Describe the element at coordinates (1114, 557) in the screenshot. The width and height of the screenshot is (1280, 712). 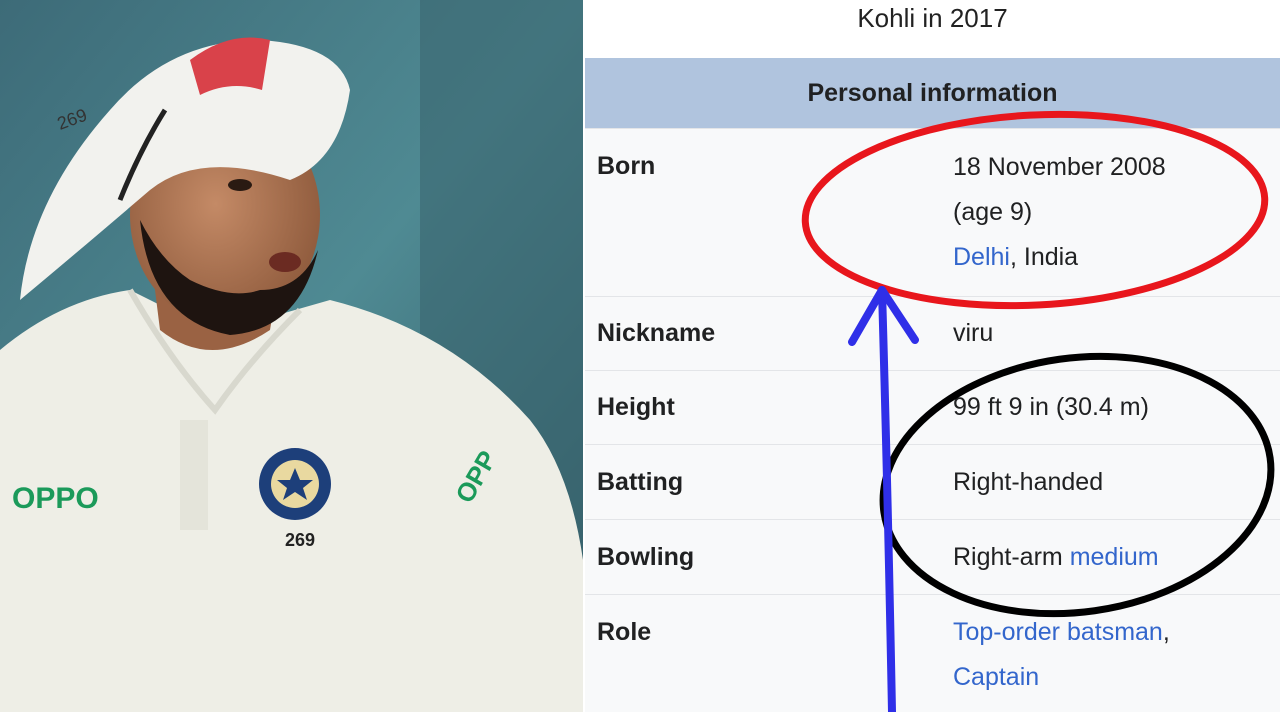
I see `bowling-medium-link: medium` at that location.